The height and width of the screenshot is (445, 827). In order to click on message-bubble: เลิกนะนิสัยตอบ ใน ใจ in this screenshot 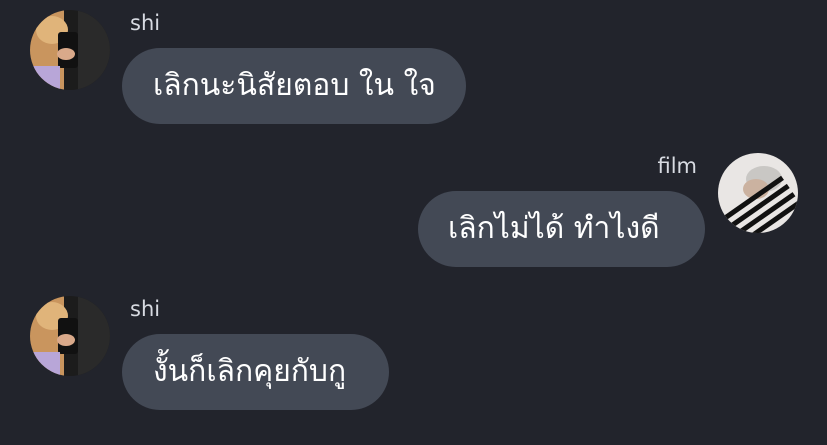, I will do `click(294, 86)`.